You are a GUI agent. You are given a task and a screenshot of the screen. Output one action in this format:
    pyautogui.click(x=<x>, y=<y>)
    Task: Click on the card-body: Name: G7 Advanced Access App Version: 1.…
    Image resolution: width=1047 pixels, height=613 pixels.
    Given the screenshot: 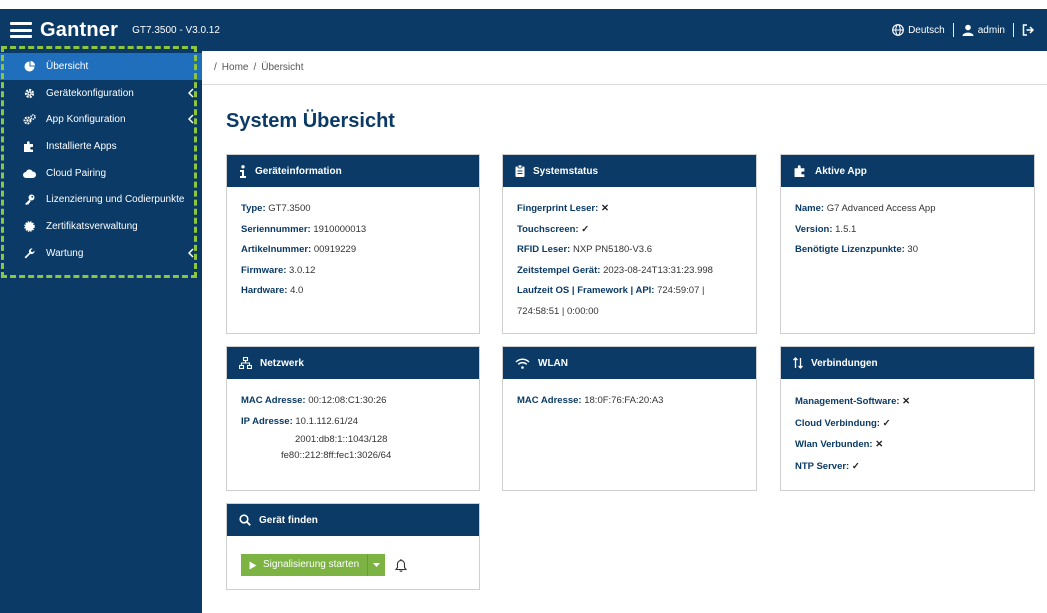 What is the action you would take?
    pyautogui.click(x=907, y=230)
    